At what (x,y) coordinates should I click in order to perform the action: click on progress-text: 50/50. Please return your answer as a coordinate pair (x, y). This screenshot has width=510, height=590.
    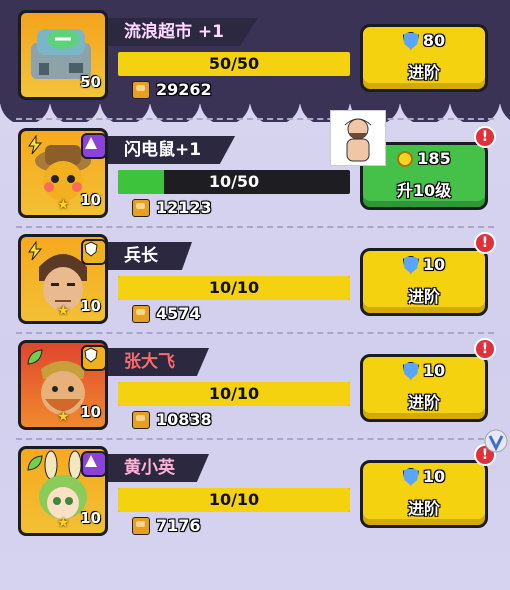
    Looking at the image, I should click on (234, 63).